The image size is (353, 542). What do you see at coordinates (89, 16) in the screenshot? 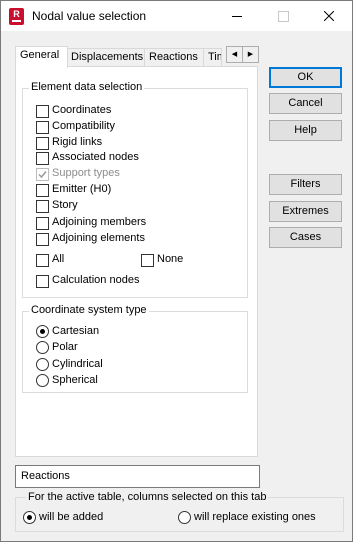
I see `window-title: Nodal value selection` at bounding box center [89, 16].